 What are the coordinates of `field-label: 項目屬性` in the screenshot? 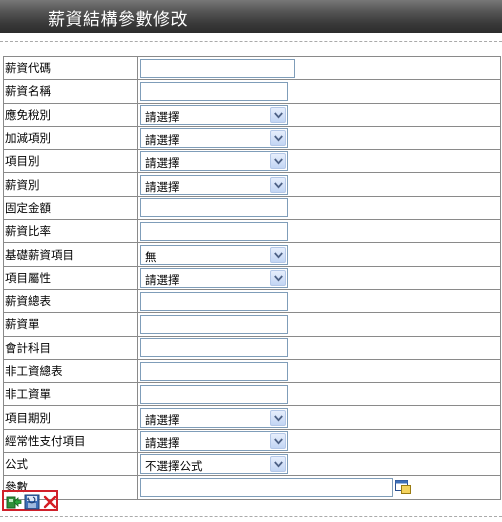 It's located at (70, 277).